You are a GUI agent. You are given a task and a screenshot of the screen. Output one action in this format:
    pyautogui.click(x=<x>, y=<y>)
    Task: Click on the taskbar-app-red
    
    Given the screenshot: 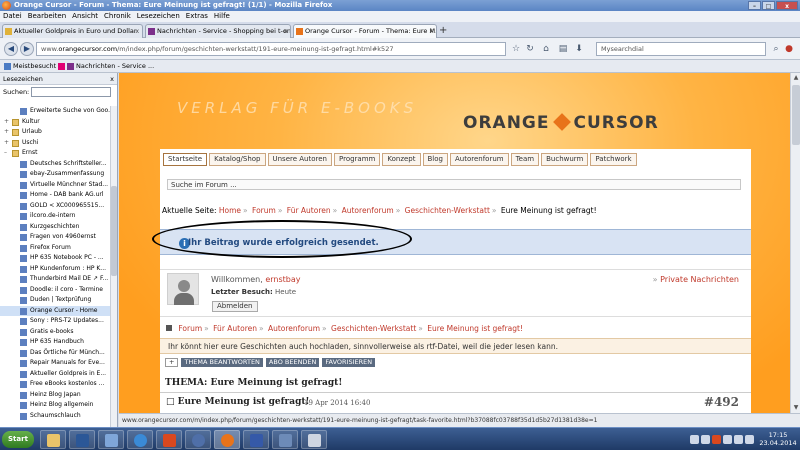 What is the action you would take?
    pyautogui.click(x=169, y=439)
    